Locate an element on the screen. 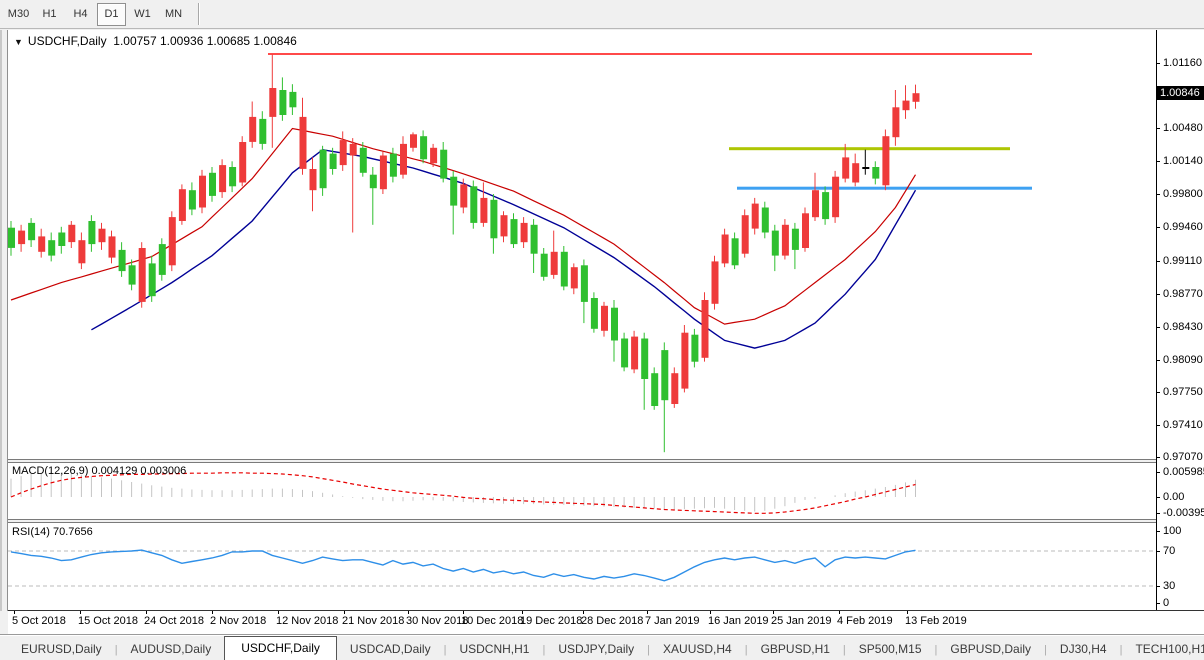  axis-label: 30 is located at coordinates (1169, 586).